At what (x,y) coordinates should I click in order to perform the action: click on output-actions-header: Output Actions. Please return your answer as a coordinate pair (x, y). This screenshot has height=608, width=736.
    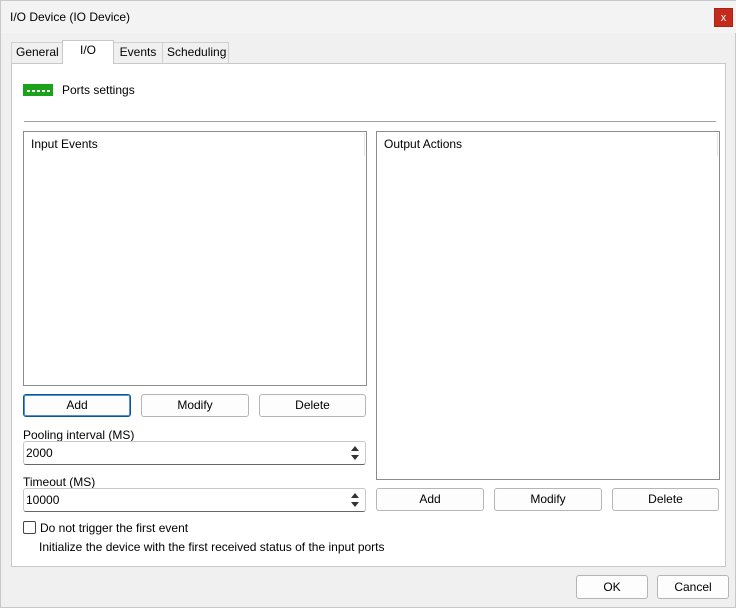
    Looking at the image, I should click on (548, 144).